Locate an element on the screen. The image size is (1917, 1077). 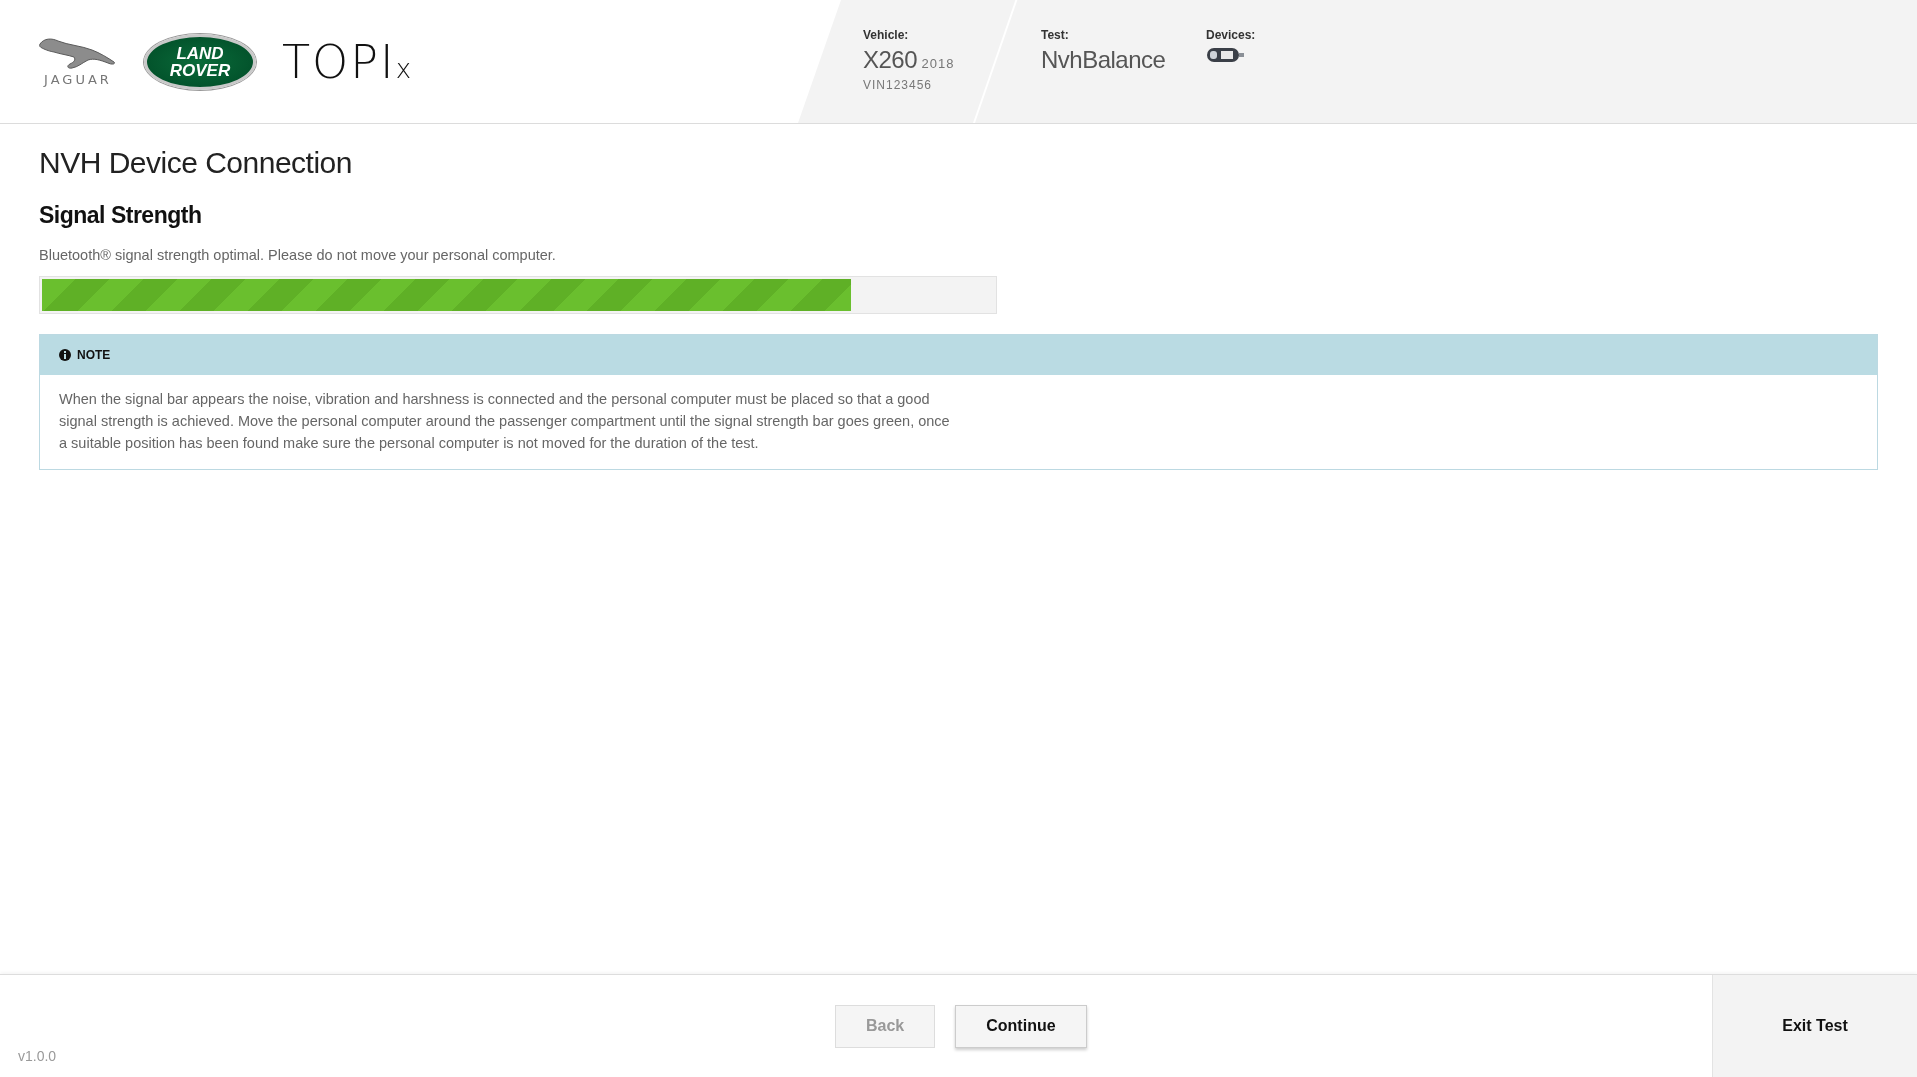
dongle-device-icon is located at coordinates (1226, 55).